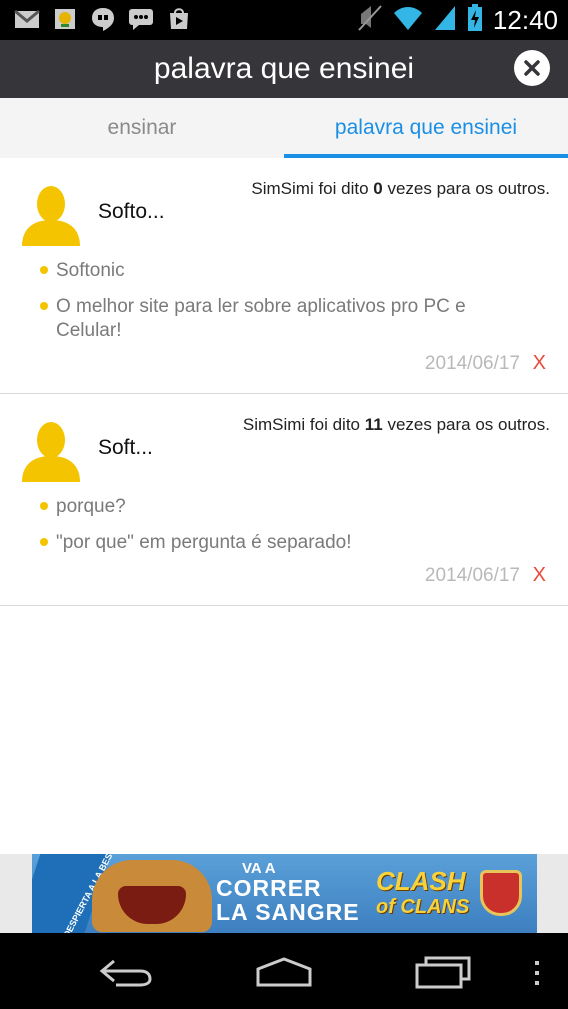 Image resolution: width=568 pixels, height=1009 pixels. I want to click on chat-icon, so click(141, 19).